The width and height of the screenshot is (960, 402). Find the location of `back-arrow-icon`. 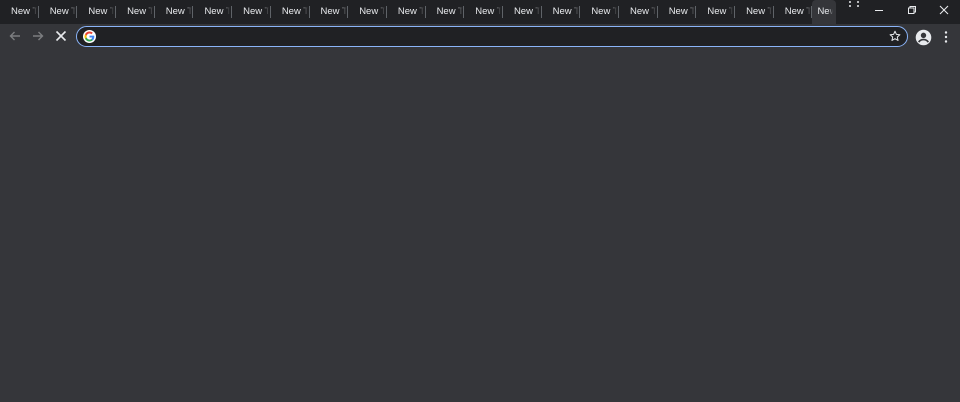

back-arrow-icon is located at coordinates (14, 36).